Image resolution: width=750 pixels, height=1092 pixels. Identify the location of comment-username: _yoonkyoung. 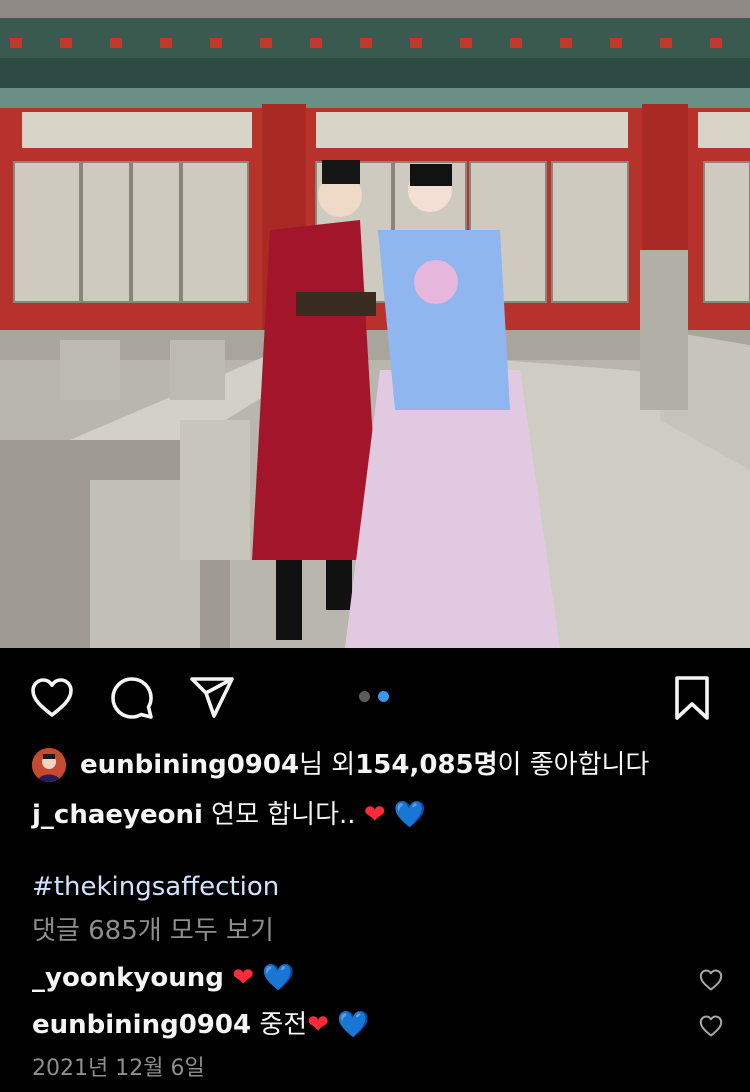
(128, 978).